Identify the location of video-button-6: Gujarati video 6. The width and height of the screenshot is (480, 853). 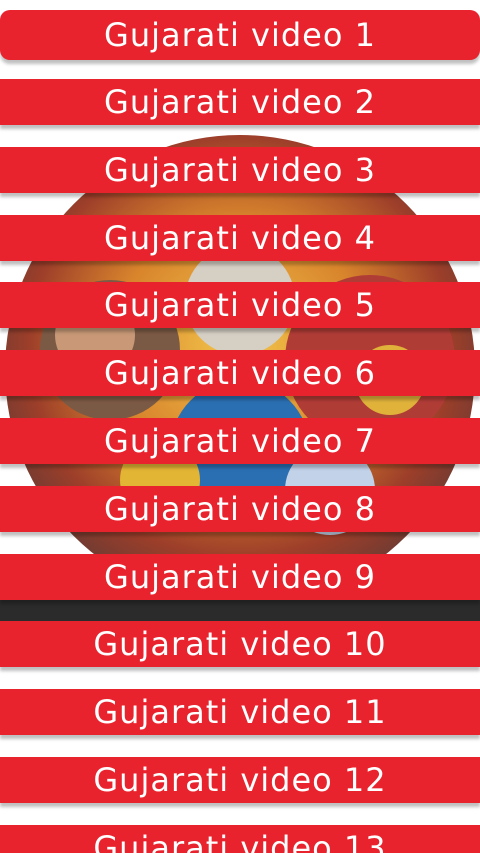
(240, 373).